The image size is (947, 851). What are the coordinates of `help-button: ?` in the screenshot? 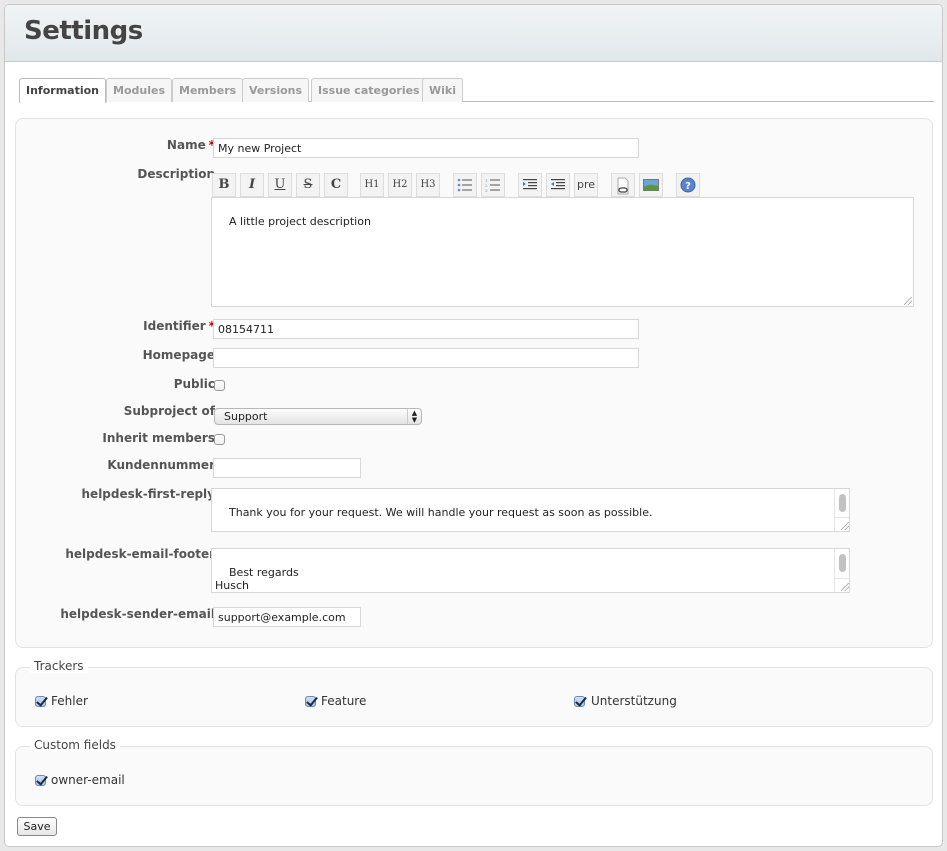 It's located at (688, 185).